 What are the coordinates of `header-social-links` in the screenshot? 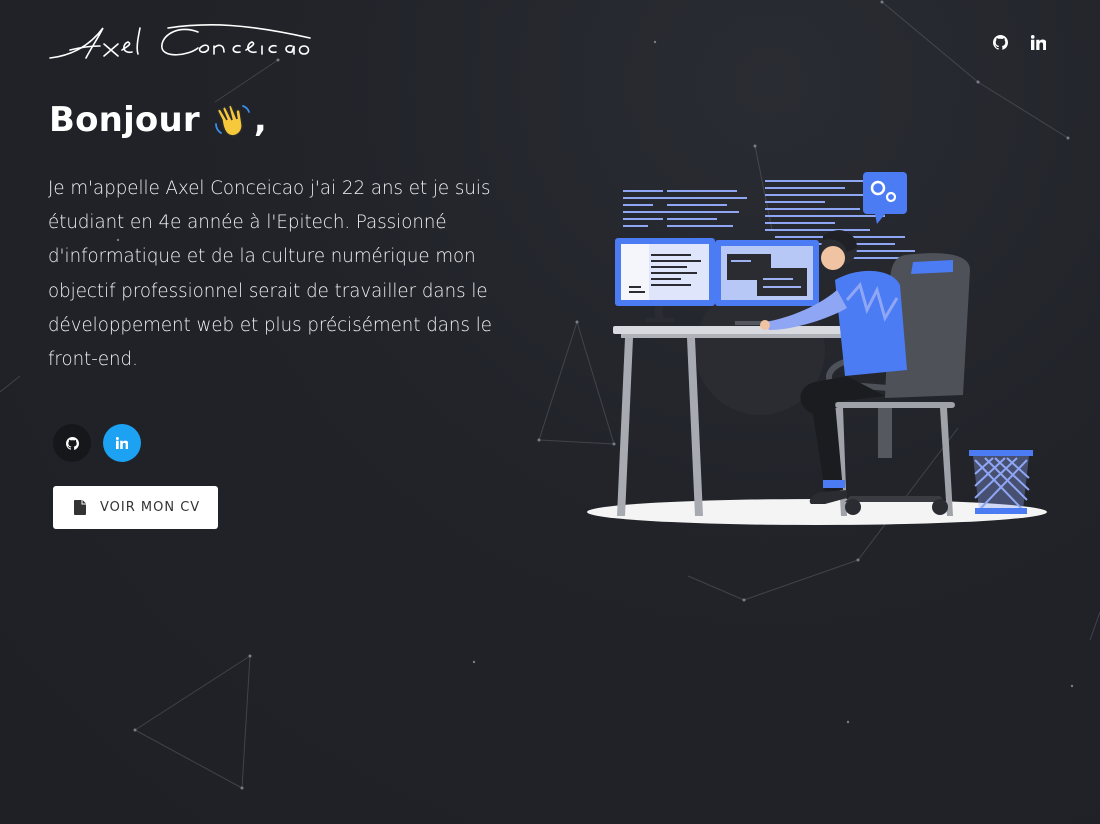 It's located at (1019, 42).